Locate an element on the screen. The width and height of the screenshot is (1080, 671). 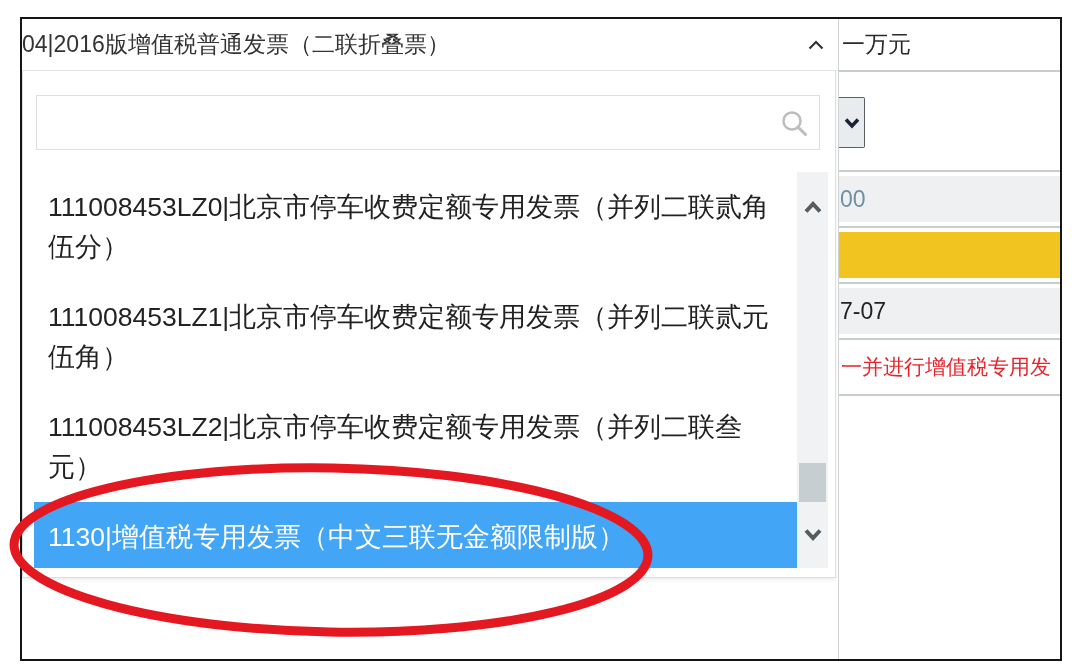
dropdown-option: 111008453LZ2|北京市停车收费定额专用发票（并列二联叁元） is located at coordinates (415, 447).